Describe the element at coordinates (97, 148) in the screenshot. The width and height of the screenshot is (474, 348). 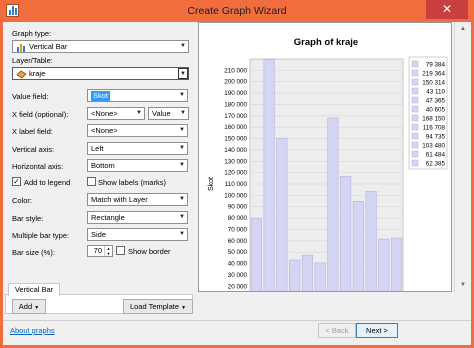
I see `vertical-axis-value: Left` at that location.